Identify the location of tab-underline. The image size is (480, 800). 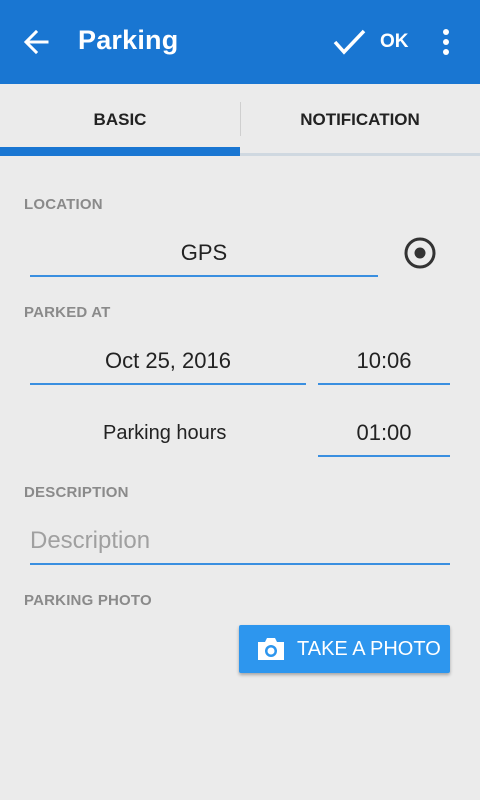
(360, 154).